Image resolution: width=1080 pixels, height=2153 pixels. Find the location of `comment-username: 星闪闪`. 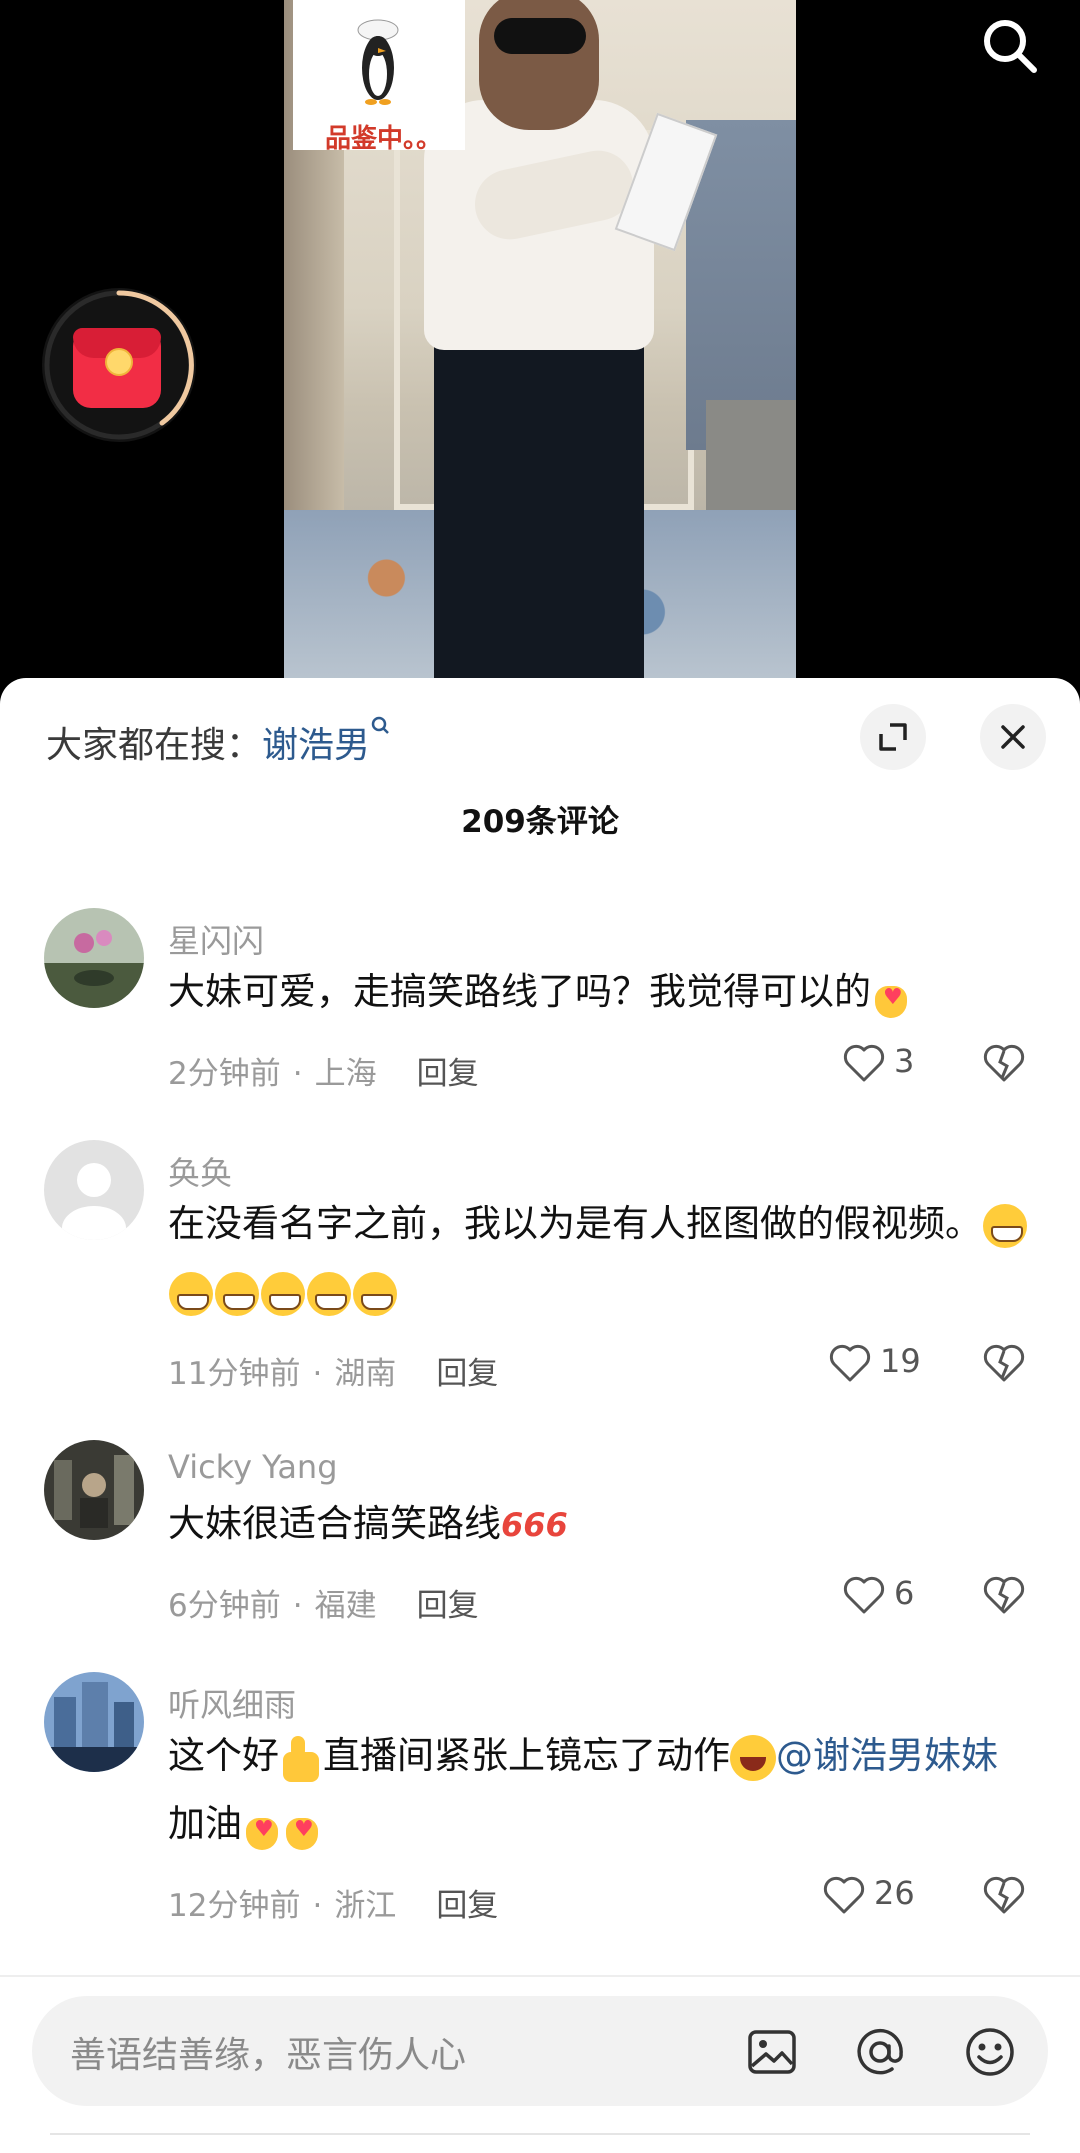

comment-username: 星闪闪 is located at coordinates (216, 939).